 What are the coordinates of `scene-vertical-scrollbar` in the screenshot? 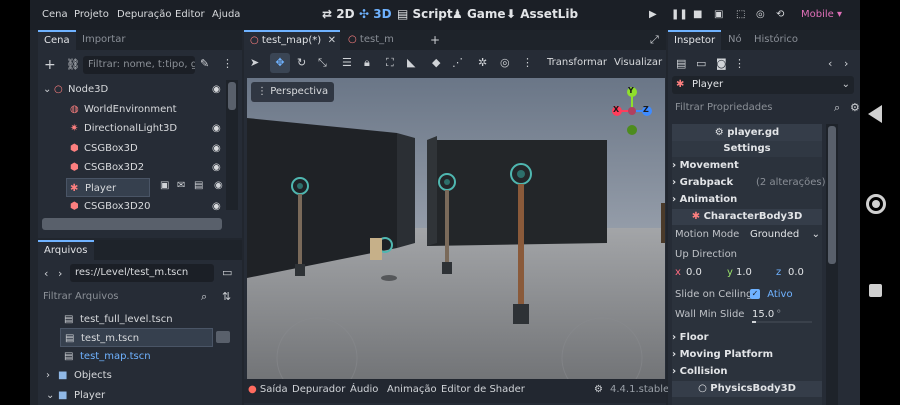 It's located at (232, 145).